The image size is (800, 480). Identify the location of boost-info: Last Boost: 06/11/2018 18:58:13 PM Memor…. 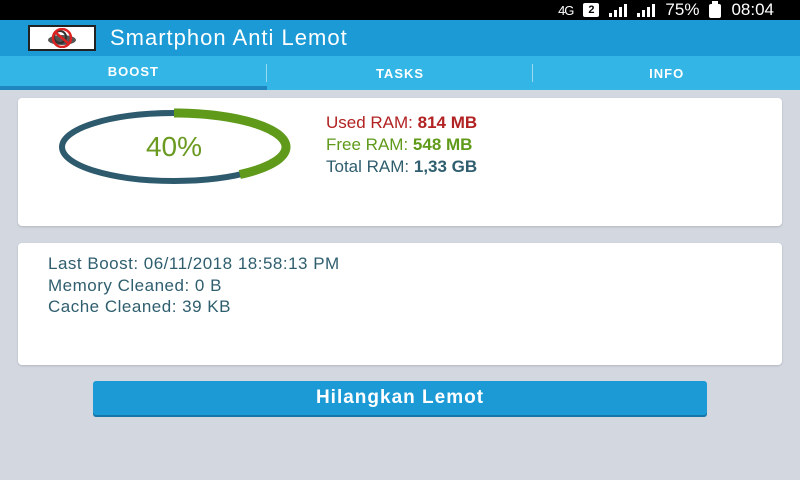
(194, 285).